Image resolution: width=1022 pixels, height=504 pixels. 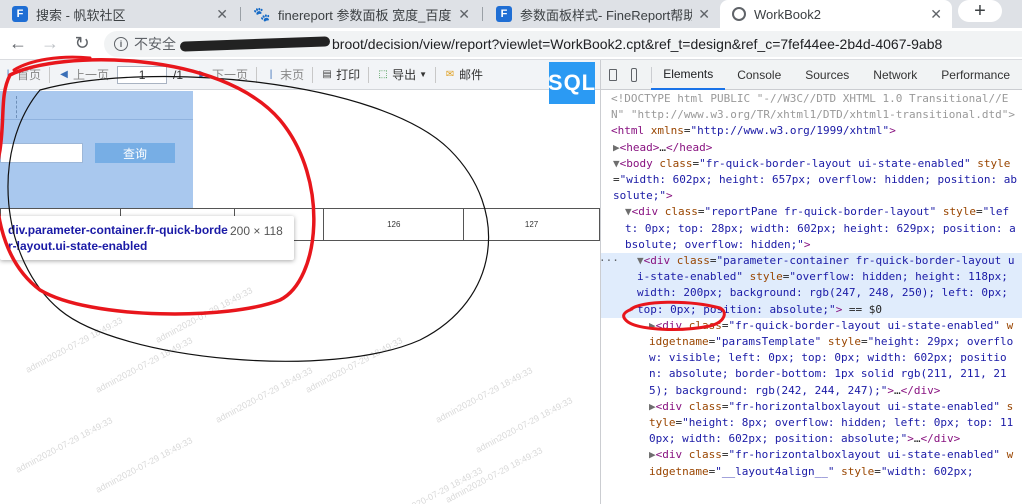 What do you see at coordinates (121, 44) in the screenshot?
I see `info-icon: i` at bounding box center [121, 44].